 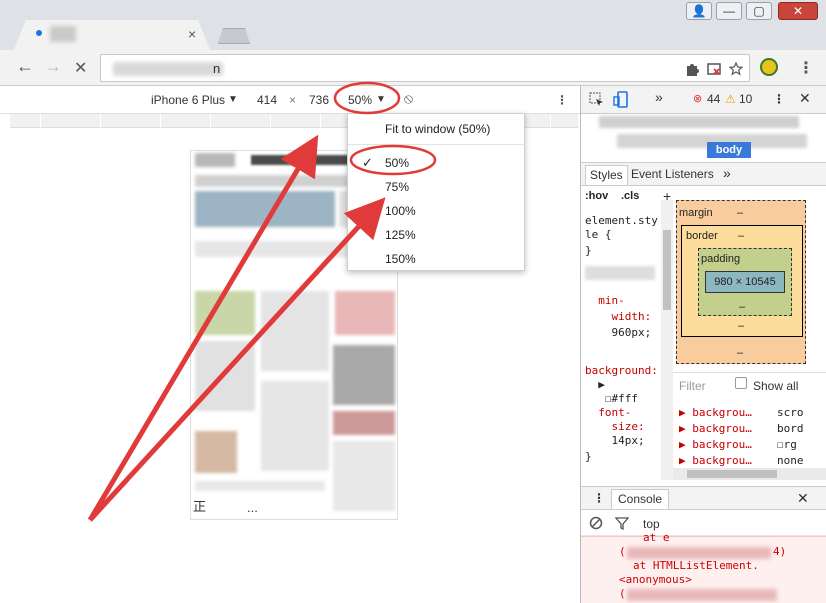 What do you see at coordinates (622, 523) in the screenshot?
I see `filter-funnel-icon` at bounding box center [622, 523].